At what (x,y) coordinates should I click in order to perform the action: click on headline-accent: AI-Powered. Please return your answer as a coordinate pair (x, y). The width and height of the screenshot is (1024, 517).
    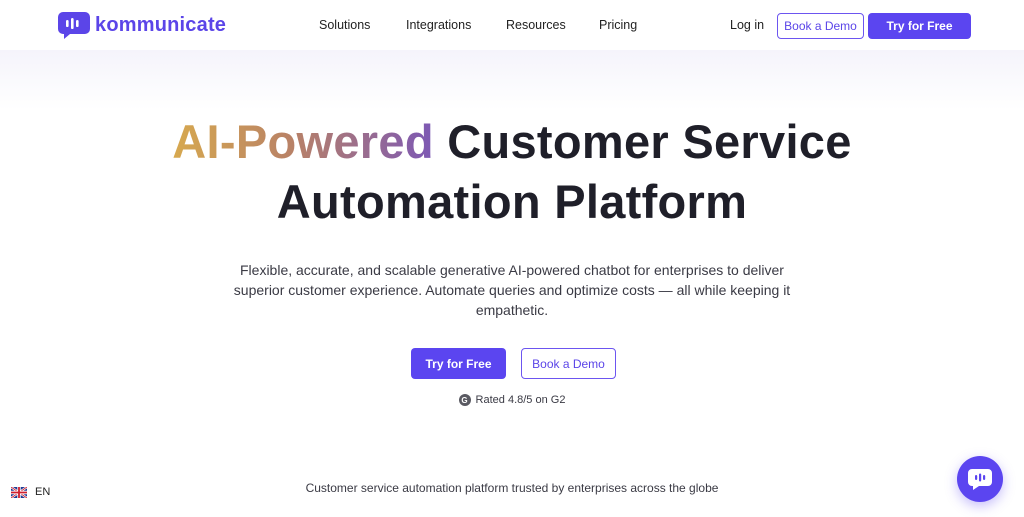
    Looking at the image, I should click on (303, 141).